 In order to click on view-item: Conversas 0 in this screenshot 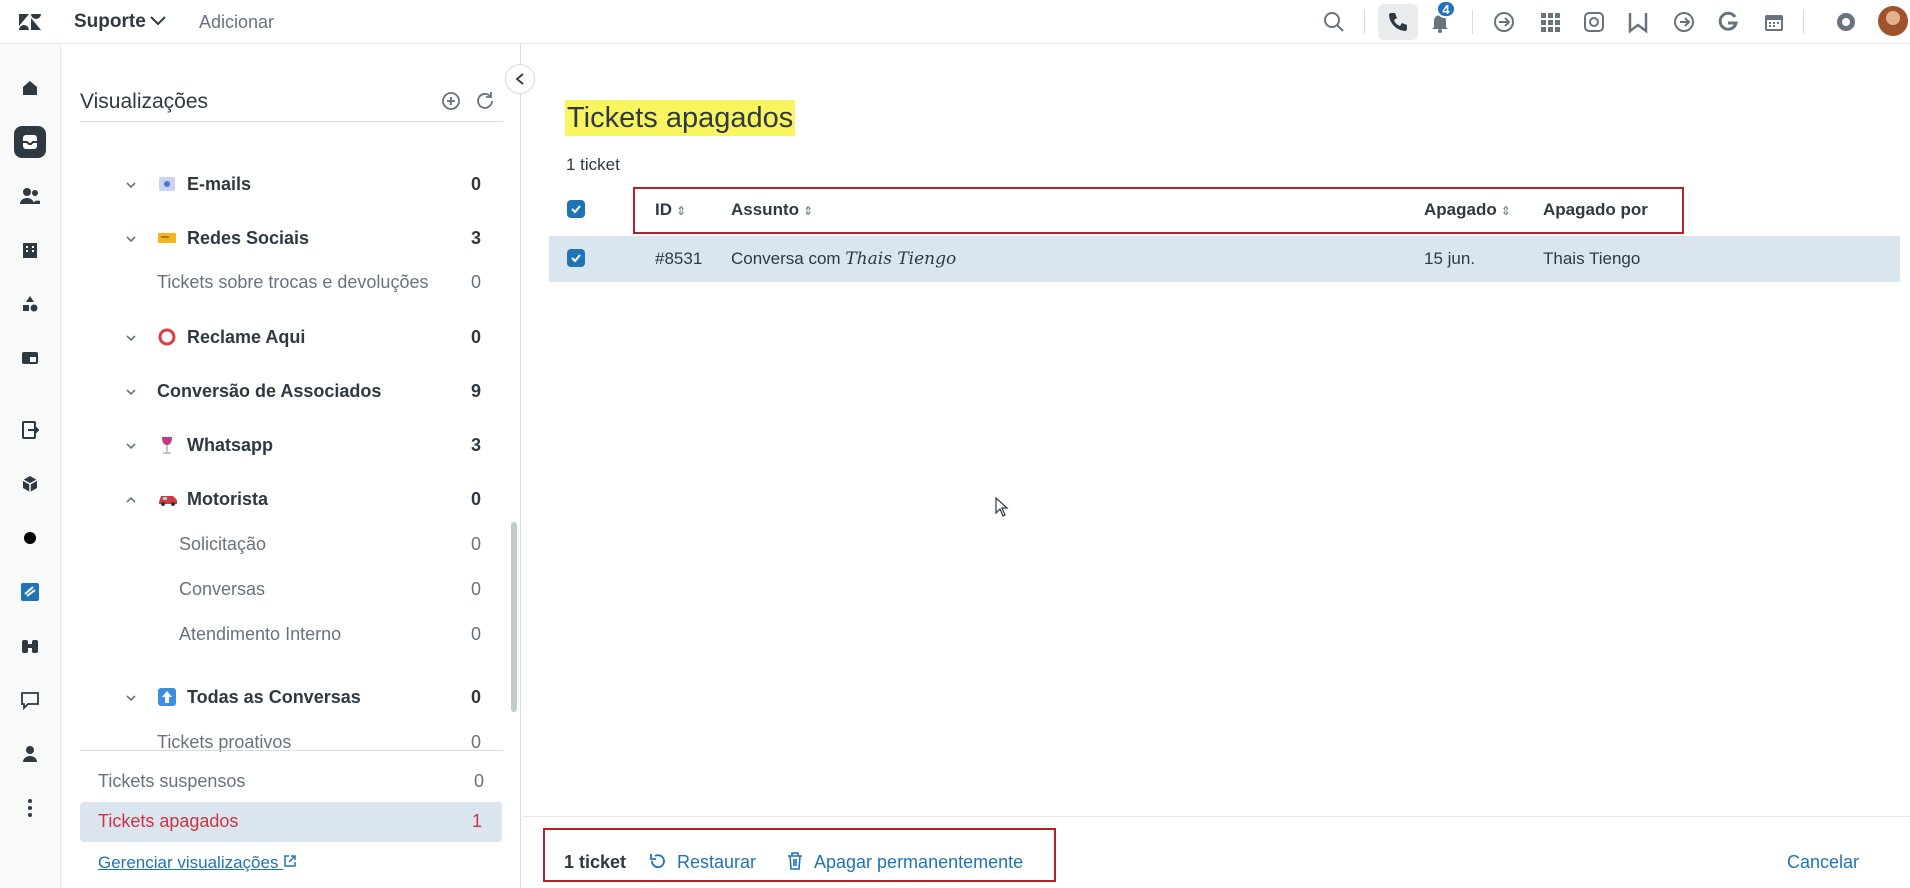, I will do `click(292, 590)`.